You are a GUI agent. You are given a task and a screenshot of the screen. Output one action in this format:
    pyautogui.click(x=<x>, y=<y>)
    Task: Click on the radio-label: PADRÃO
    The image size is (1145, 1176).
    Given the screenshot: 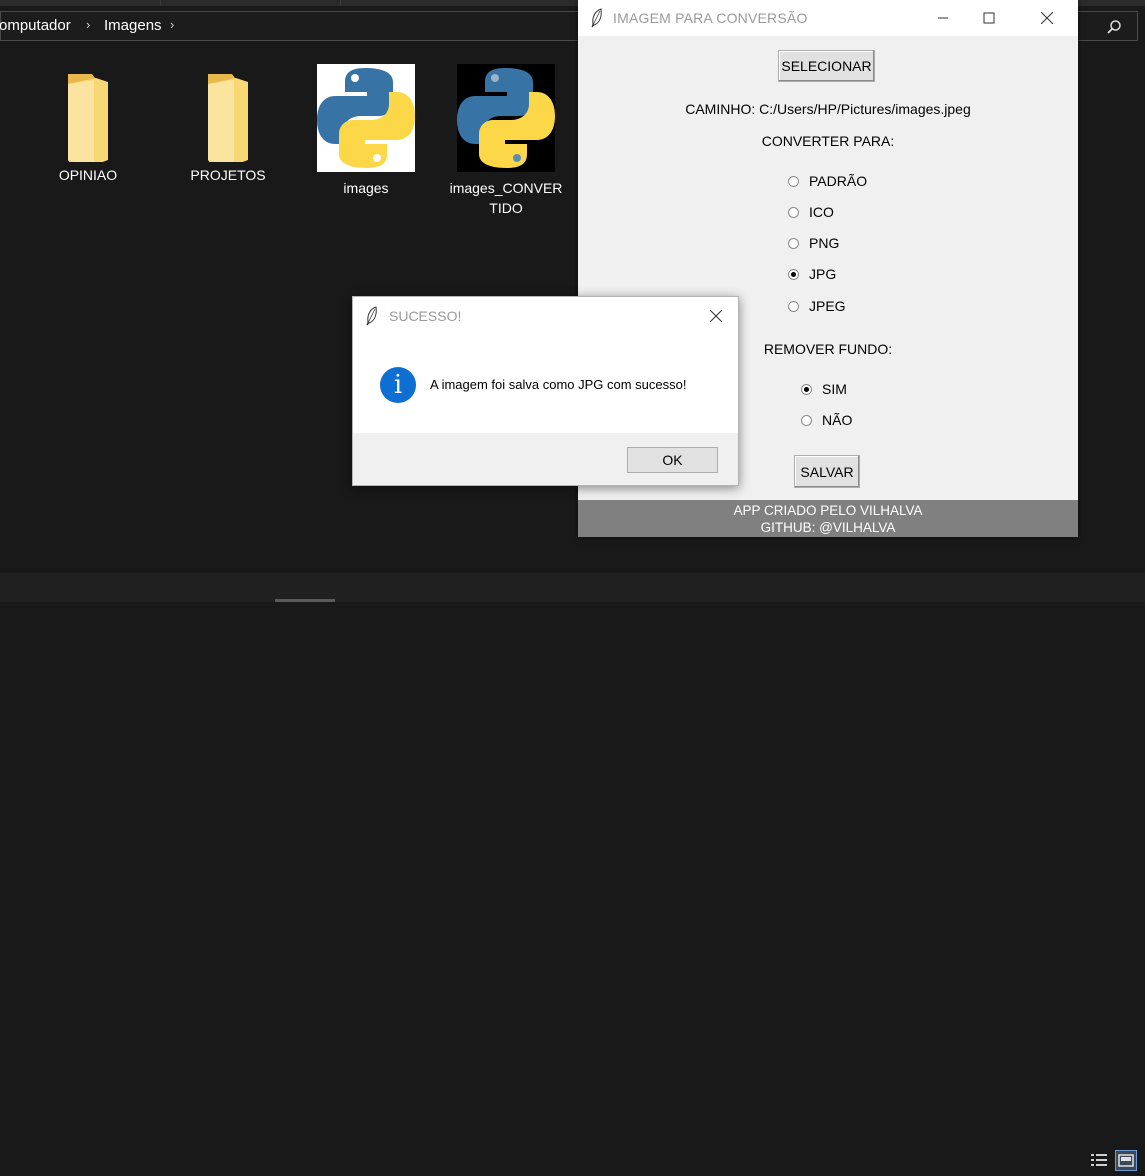 What is the action you would take?
    pyautogui.click(x=838, y=181)
    